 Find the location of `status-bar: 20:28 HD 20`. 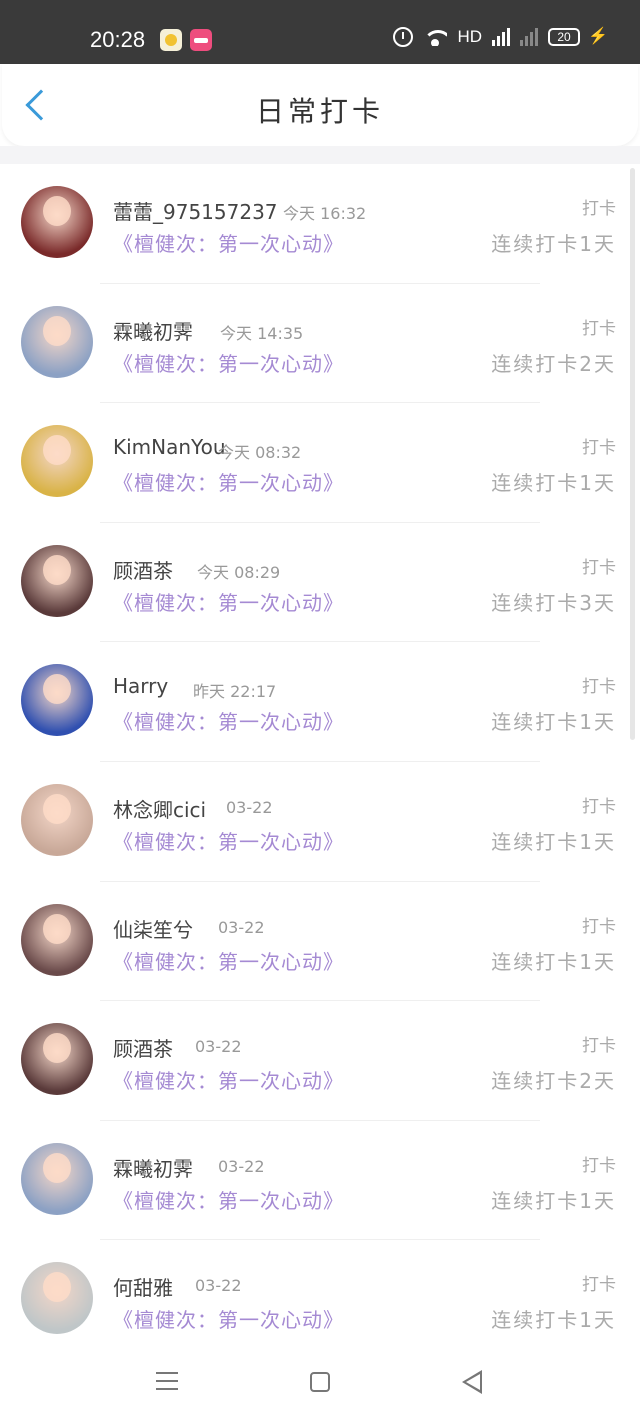

status-bar: 20:28 HD 20 is located at coordinates (320, 32).